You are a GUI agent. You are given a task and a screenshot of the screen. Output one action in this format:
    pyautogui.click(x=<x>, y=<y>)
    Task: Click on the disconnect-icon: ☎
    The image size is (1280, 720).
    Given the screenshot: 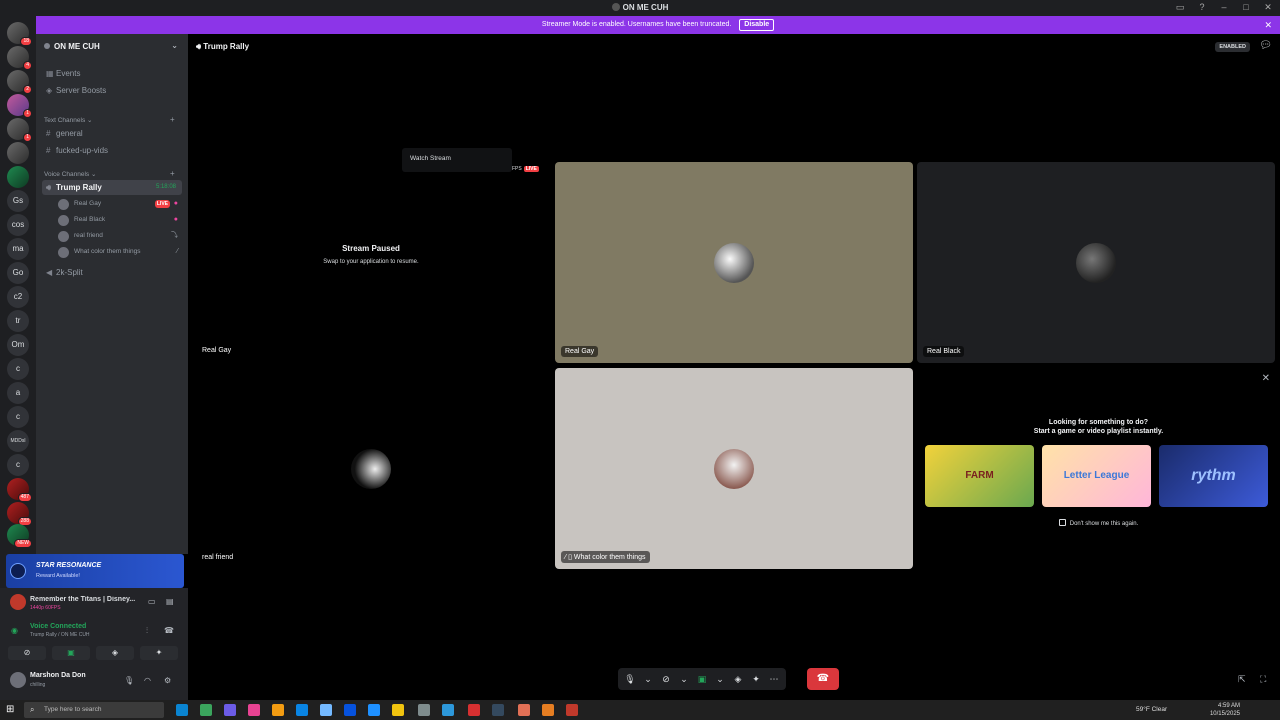 What is the action you would take?
    pyautogui.click(x=169, y=630)
    